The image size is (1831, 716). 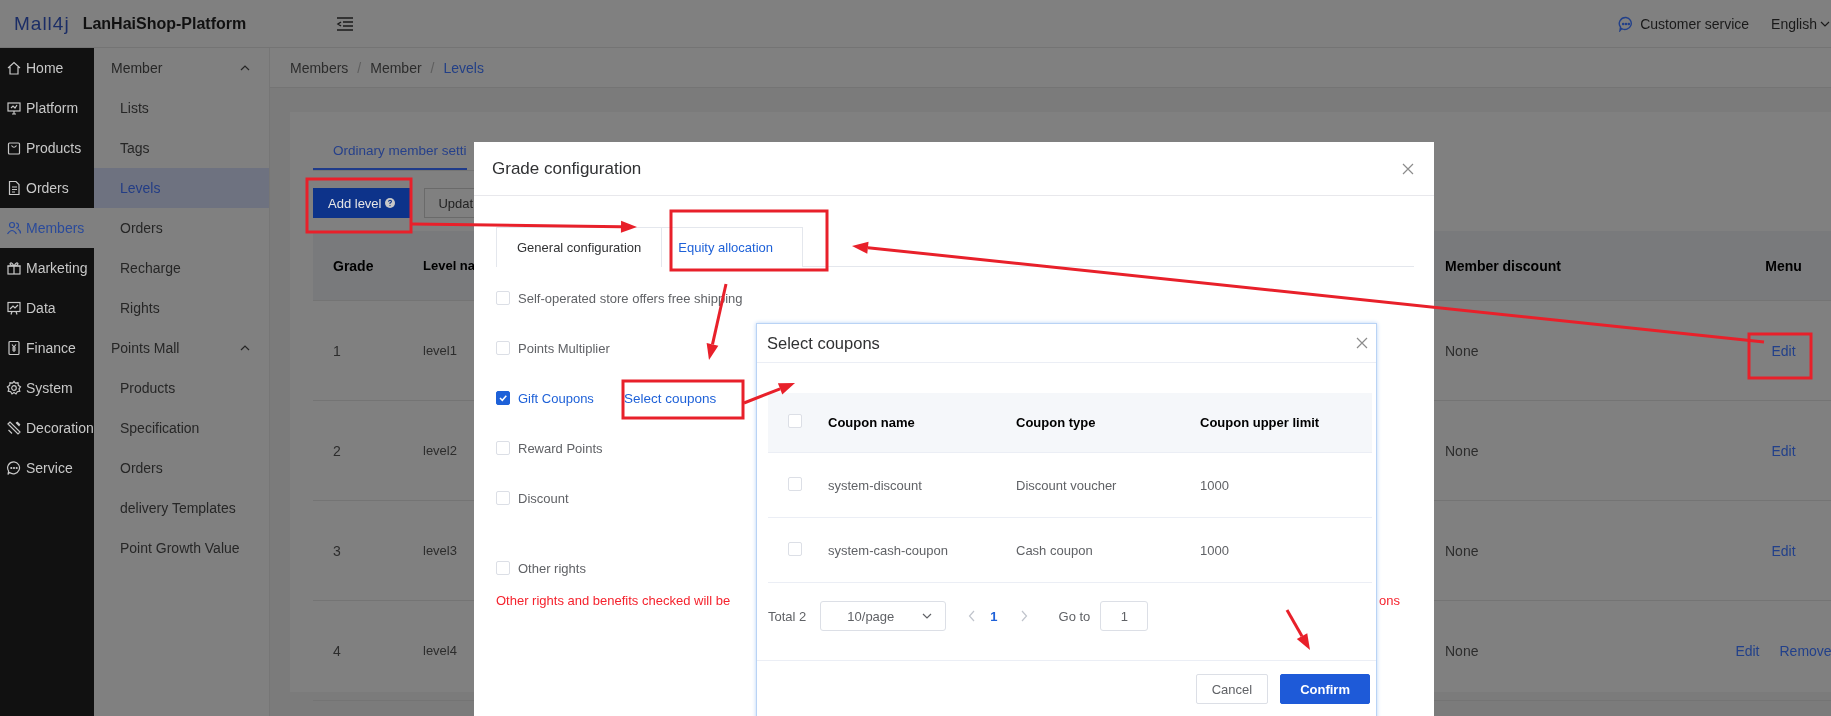 I want to click on logo: Mall4j, so click(x=42, y=23).